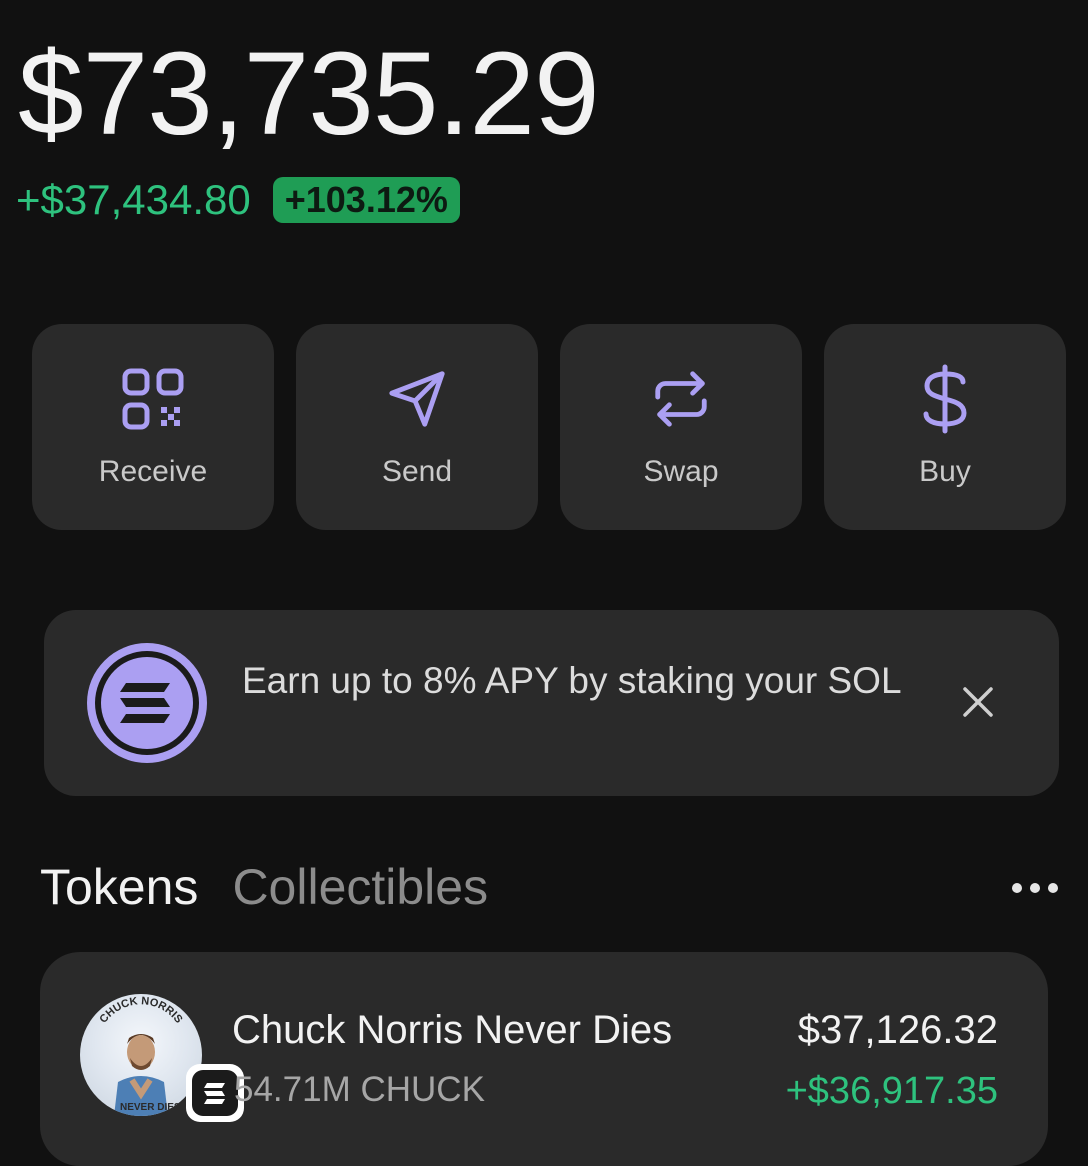  Describe the element at coordinates (366, 200) in the screenshot. I see `balance-change-percent-badge: +103.12%` at that location.